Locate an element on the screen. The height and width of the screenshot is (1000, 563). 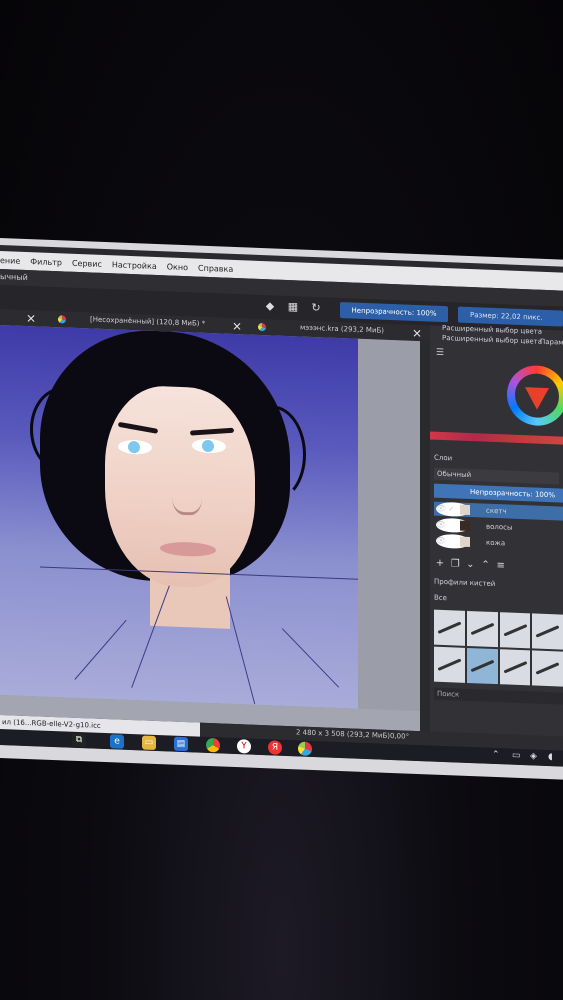
copy-icon: ❐ is located at coordinates (455, 563).